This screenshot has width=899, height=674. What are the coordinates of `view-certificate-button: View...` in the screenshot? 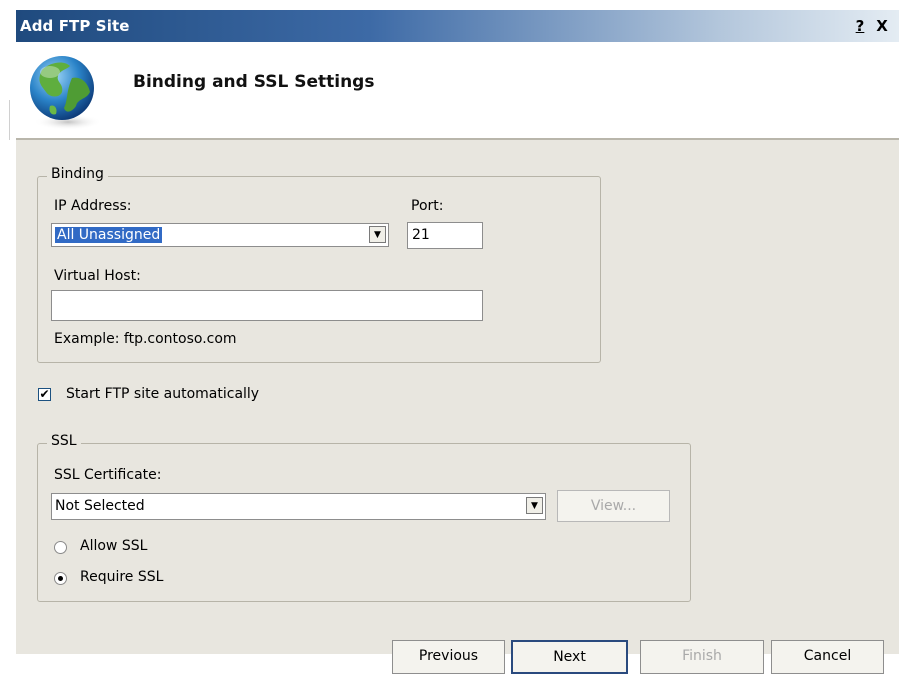 It's located at (613, 506).